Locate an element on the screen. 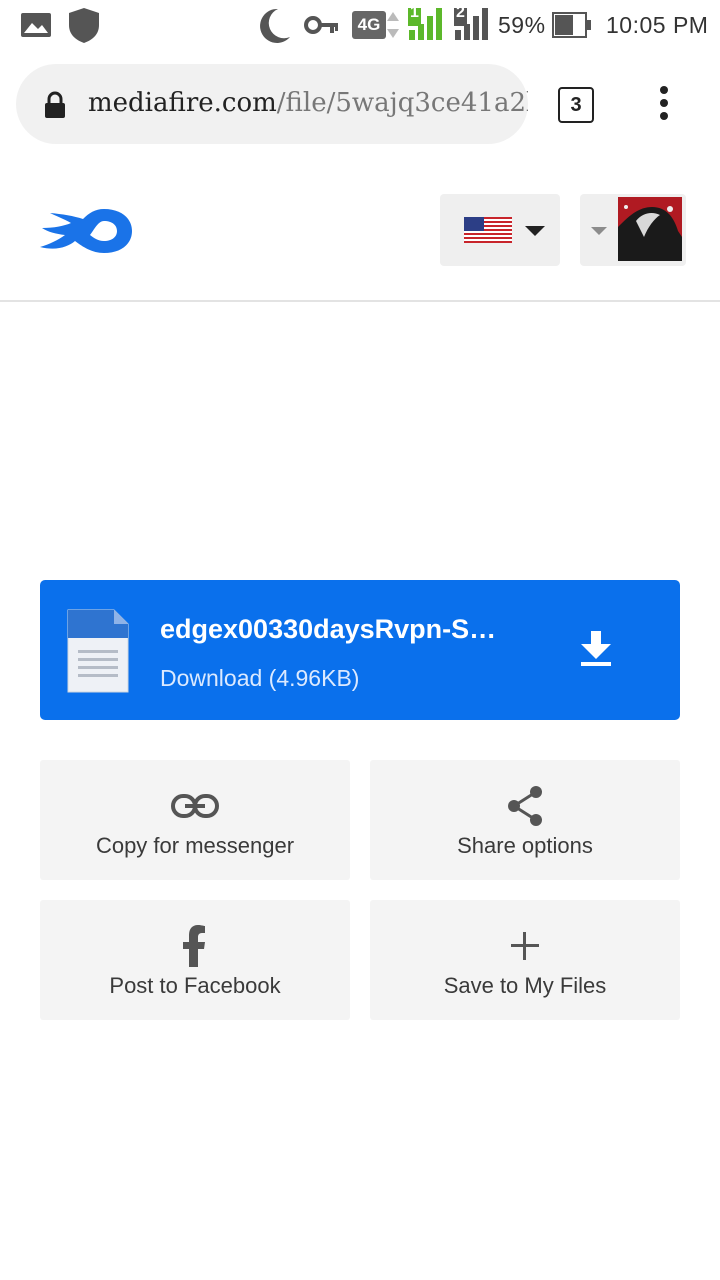 This screenshot has height=1280, width=720. user-menu-button is located at coordinates (633, 230).